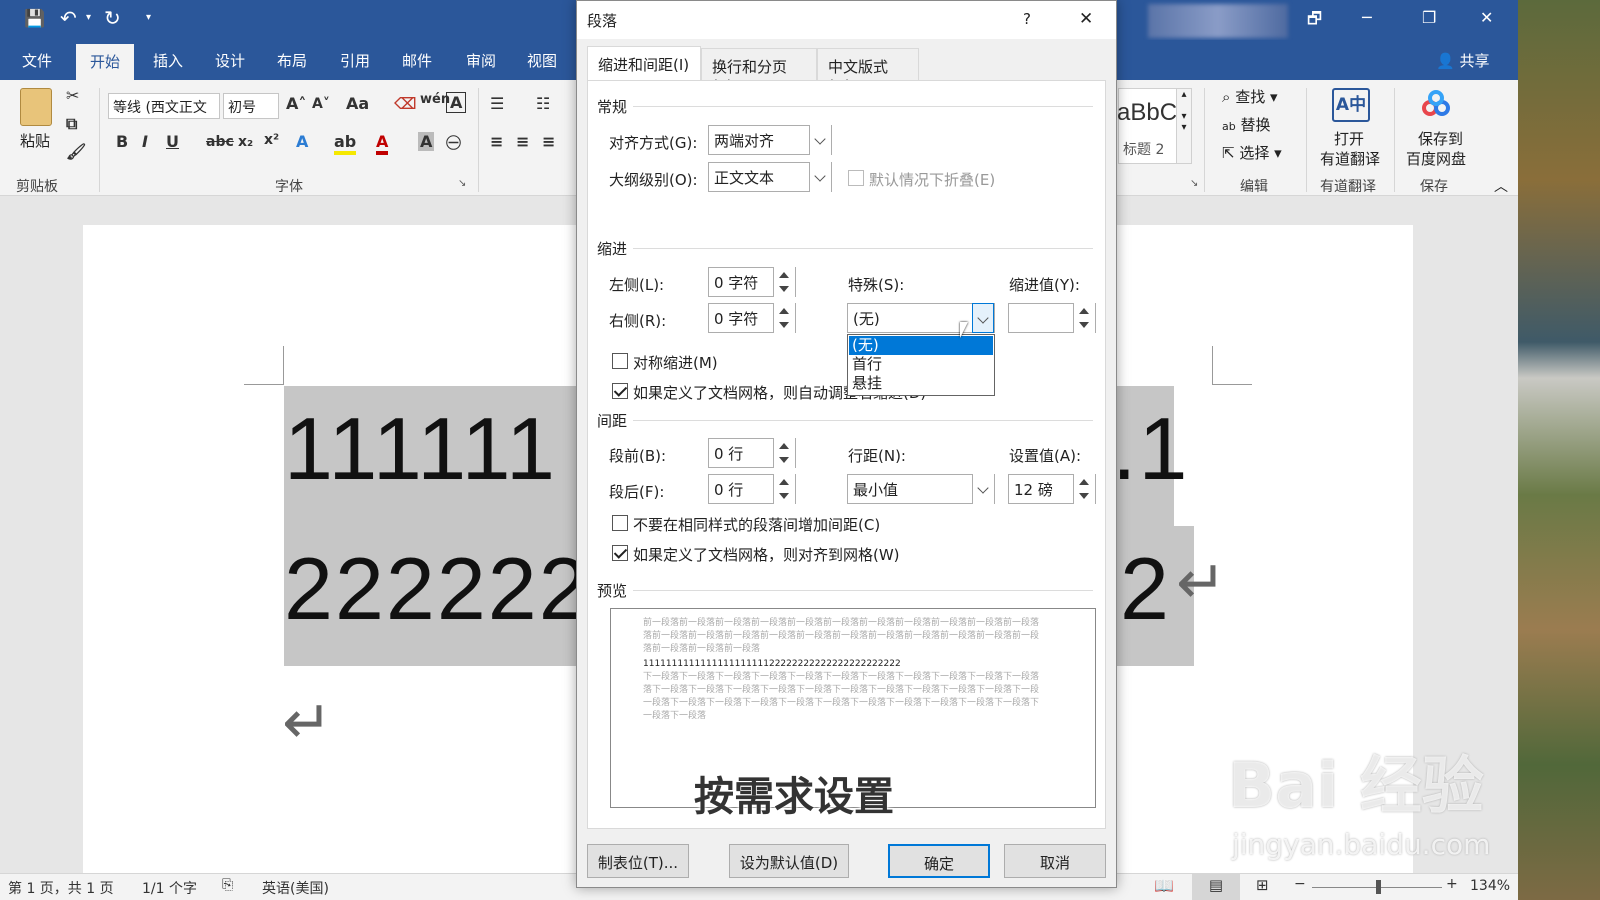  What do you see at coordinates (245, 142) in the screenshot?
I see `subscript-icon: x₂` at bounding box center [245, 142].